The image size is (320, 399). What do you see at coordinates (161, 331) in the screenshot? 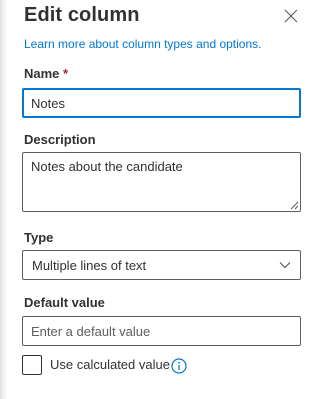
I see `default-value-input` at bounding box center [161, 331].